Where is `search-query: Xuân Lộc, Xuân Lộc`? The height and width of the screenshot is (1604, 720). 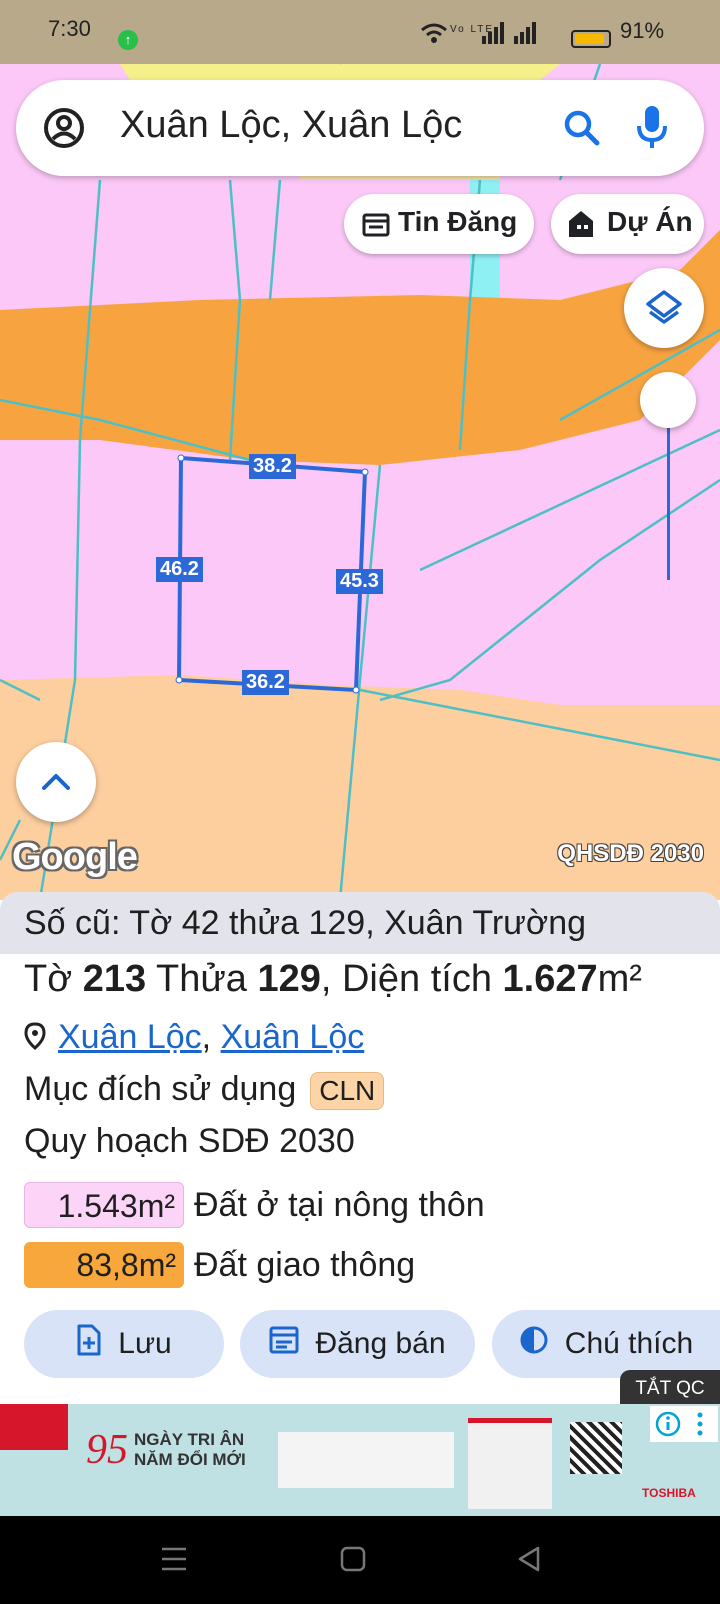 search-query: Xuân Lộc, Xuân Lộc is located at coordinates (291, 125).